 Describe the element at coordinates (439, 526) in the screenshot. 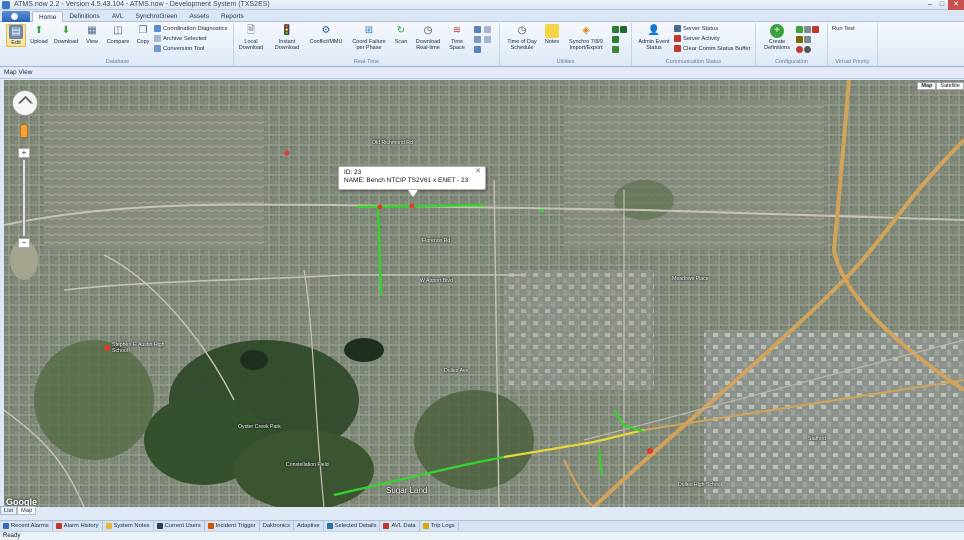

I see `tab-trip-logs: Trip Logs` at that location.